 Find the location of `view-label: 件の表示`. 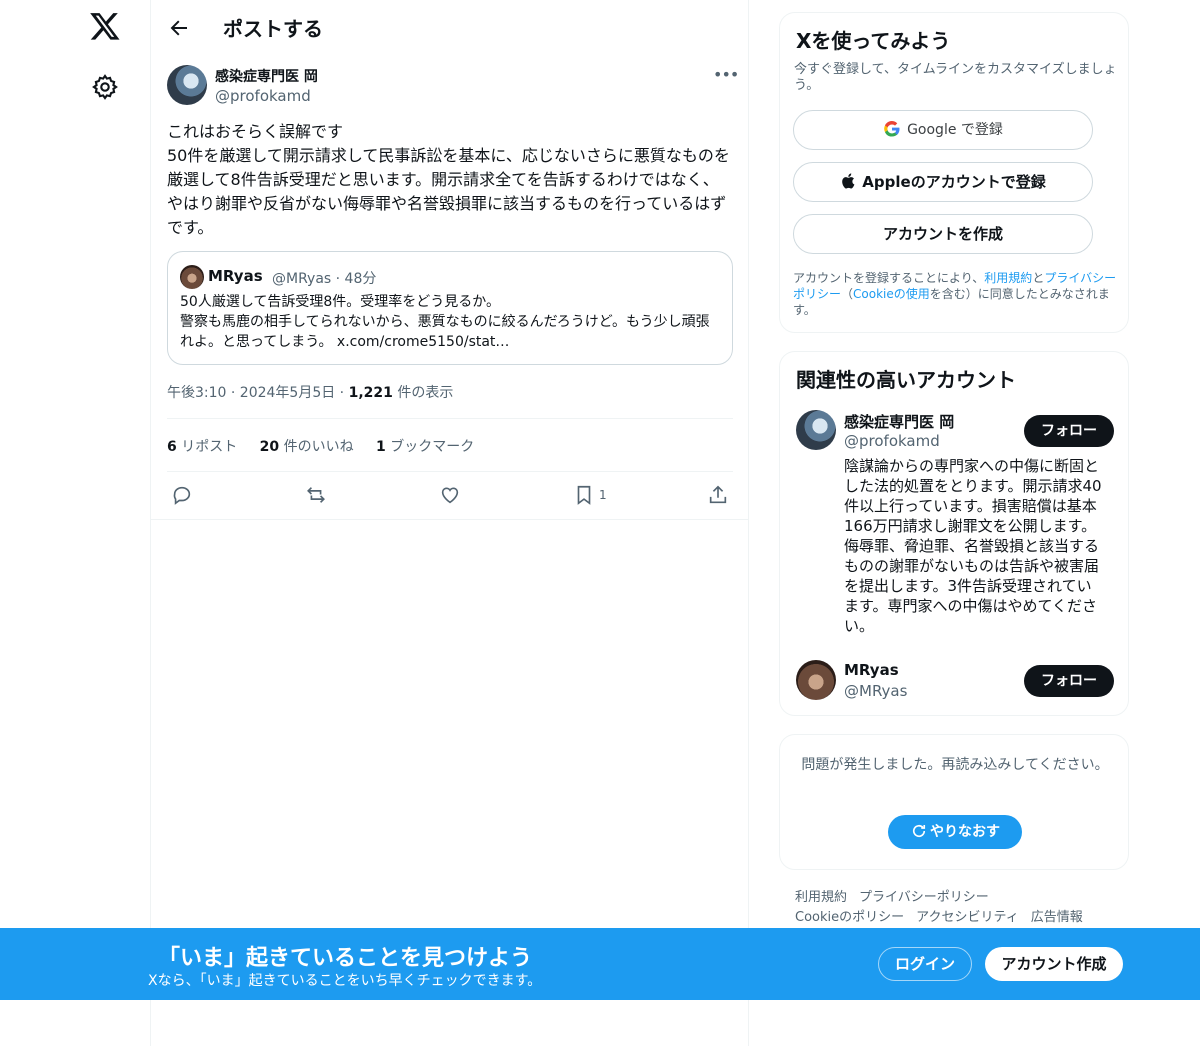

view-label: 件の表示 is located at coordinates (423, 393).